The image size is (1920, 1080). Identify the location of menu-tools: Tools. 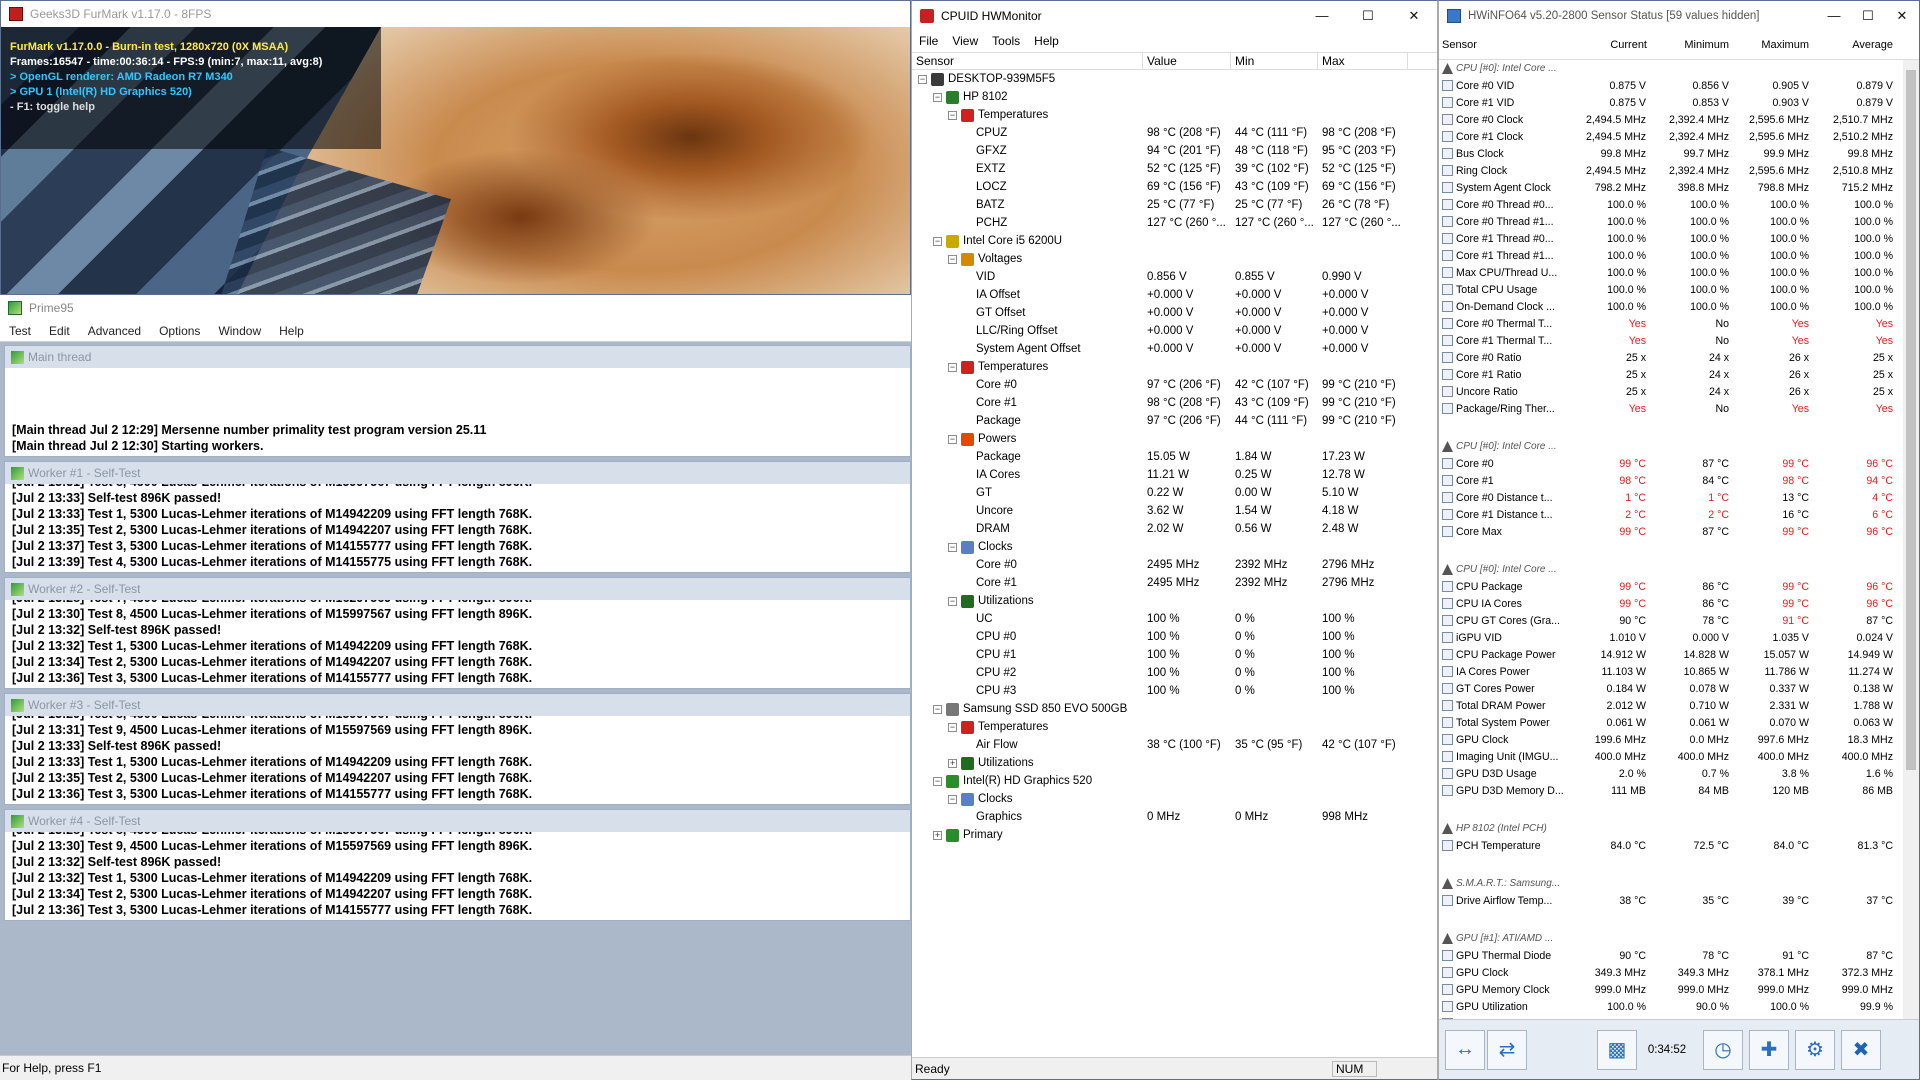
(1006, 41).